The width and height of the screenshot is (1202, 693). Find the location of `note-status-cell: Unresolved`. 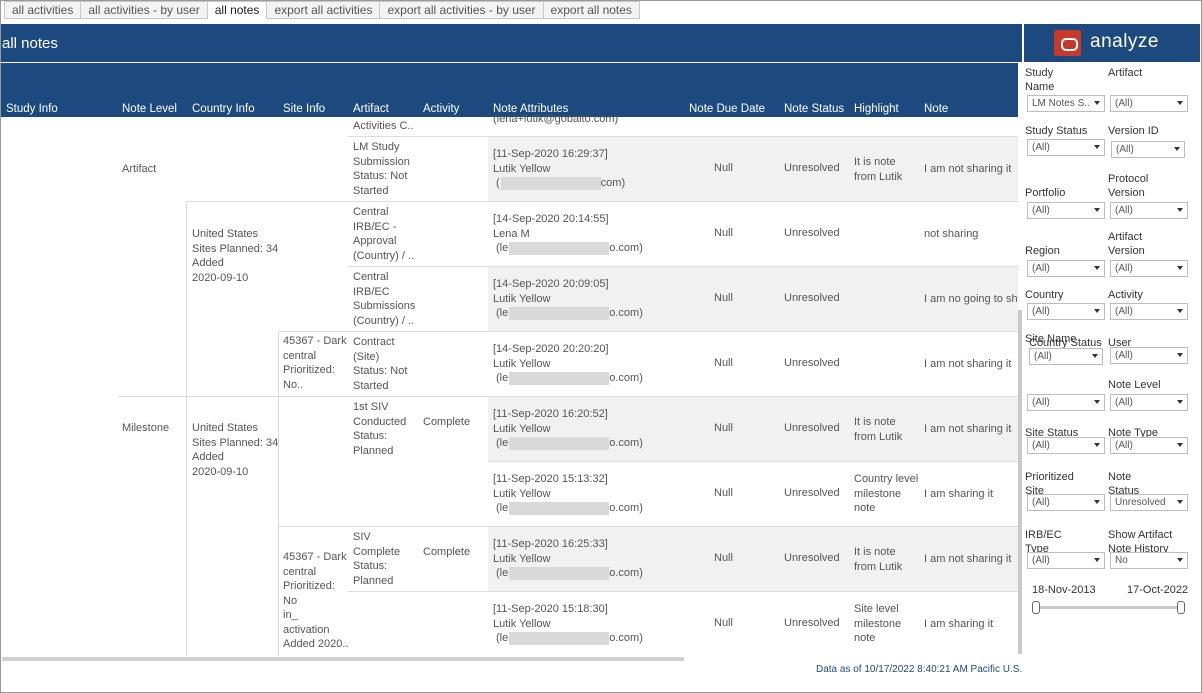

note-status-cell: Unresolved is located at coordinates (812, 298).